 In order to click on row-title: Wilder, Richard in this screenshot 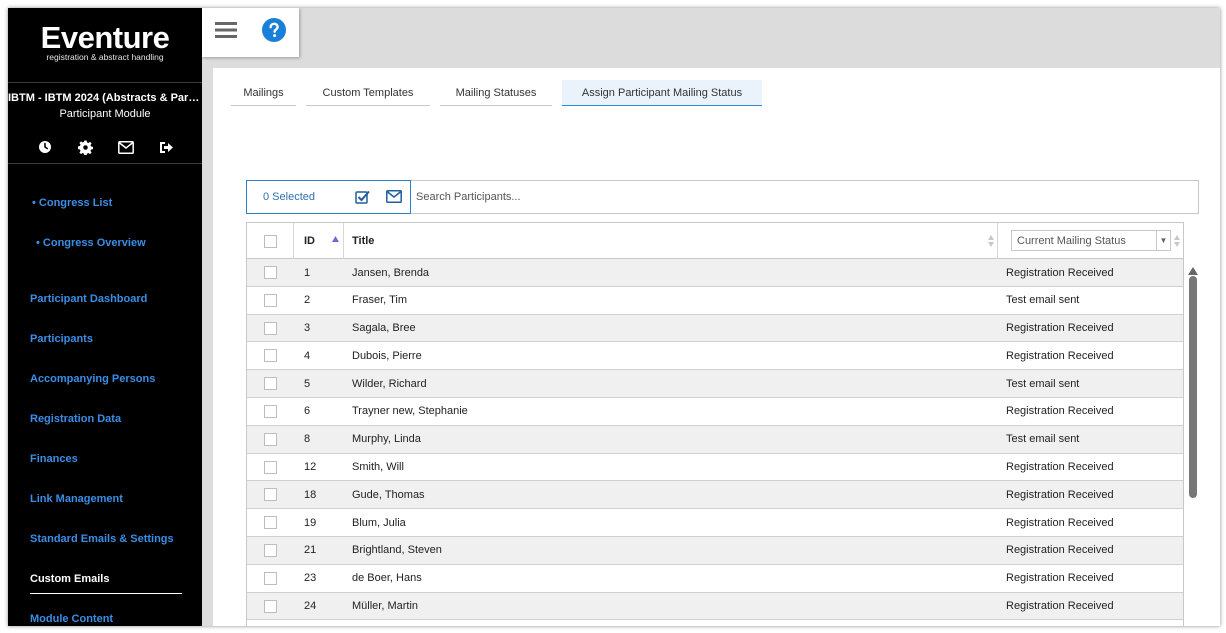, I will do `click(389, 383)`.